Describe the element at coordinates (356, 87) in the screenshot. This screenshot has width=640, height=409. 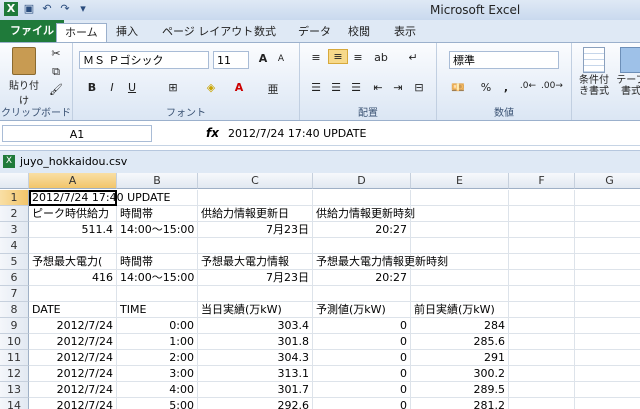
I see `align-right-icon: ☰` at that location.